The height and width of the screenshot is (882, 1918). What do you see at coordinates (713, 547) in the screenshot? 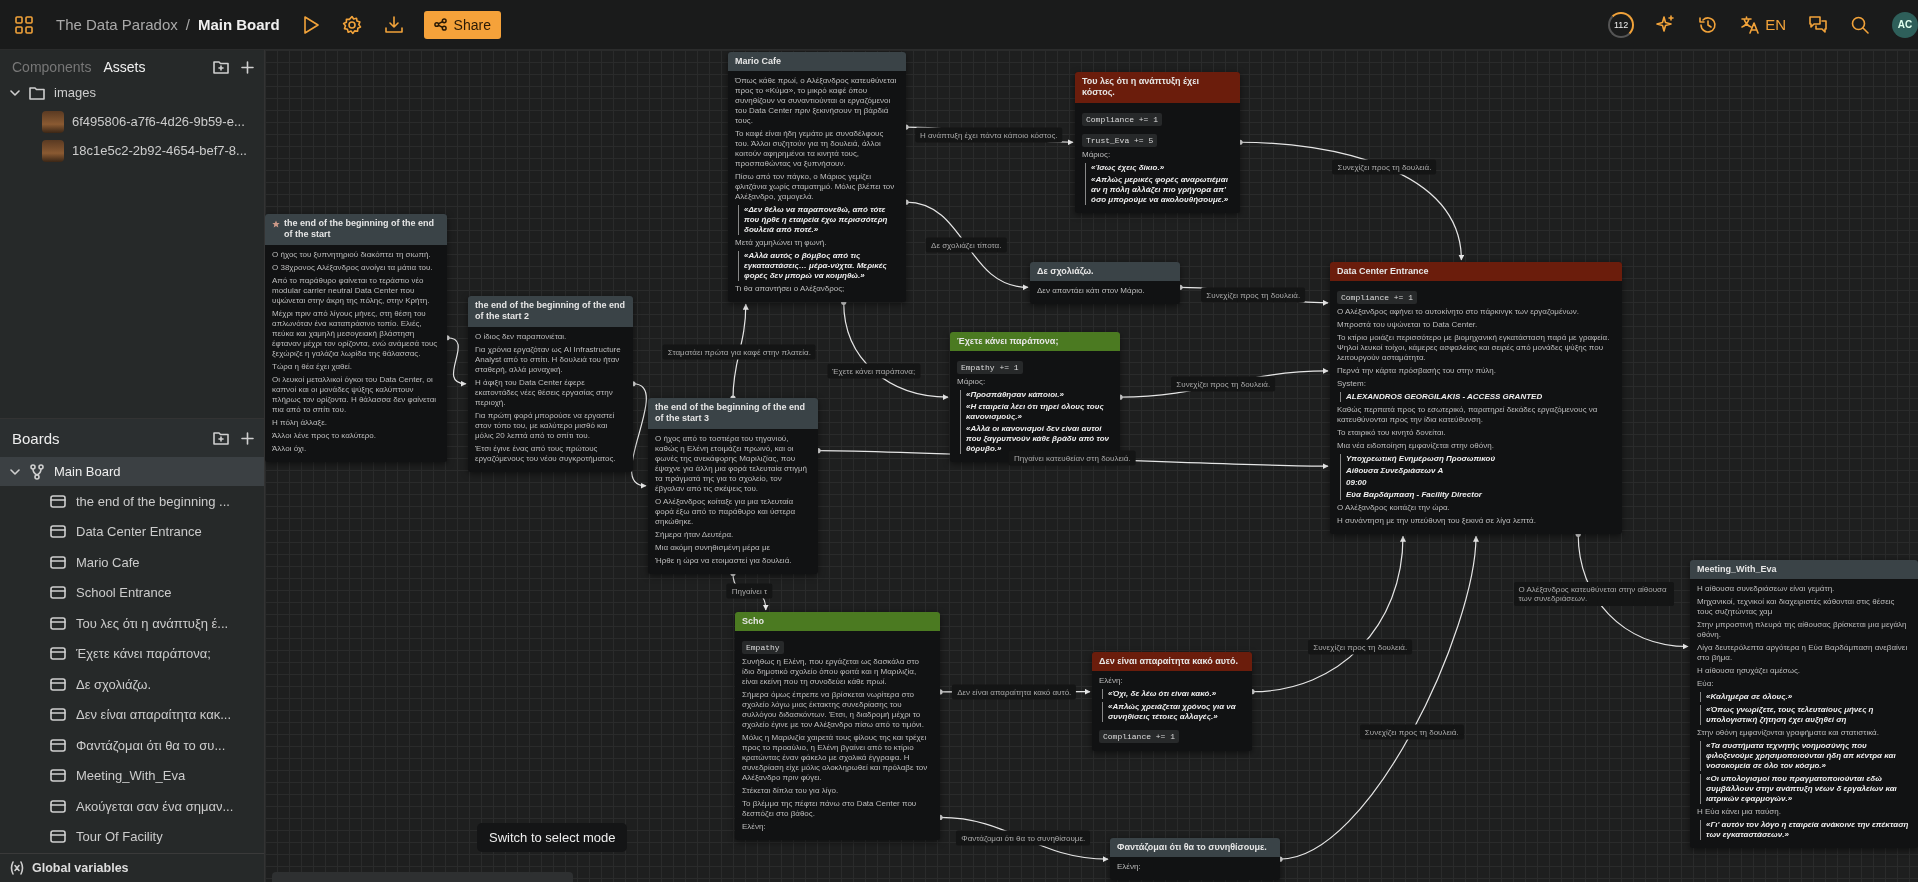
I see `node-text: Μια ακόμη συνηθισμένη μέρα με` at bounding box center [713, 547].